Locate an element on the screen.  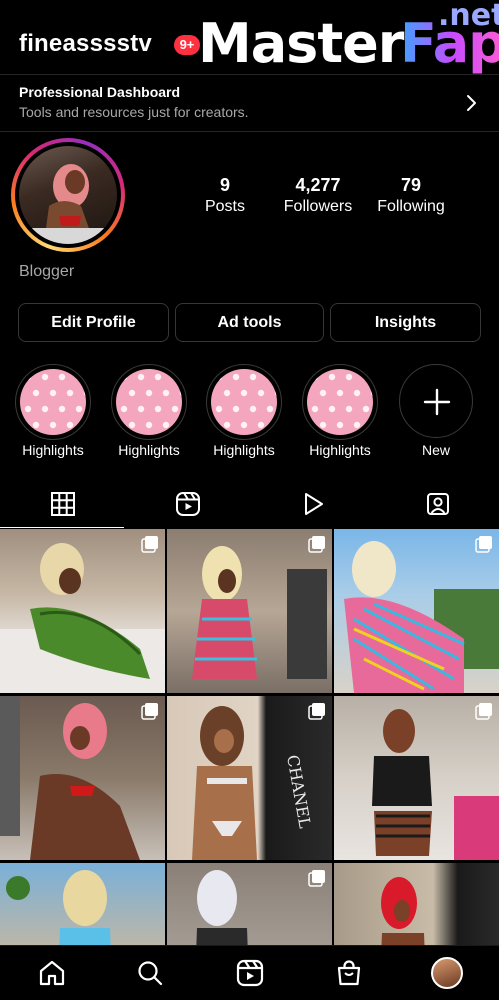
svg-text: CHANEL is located at coordinates (299, 791).